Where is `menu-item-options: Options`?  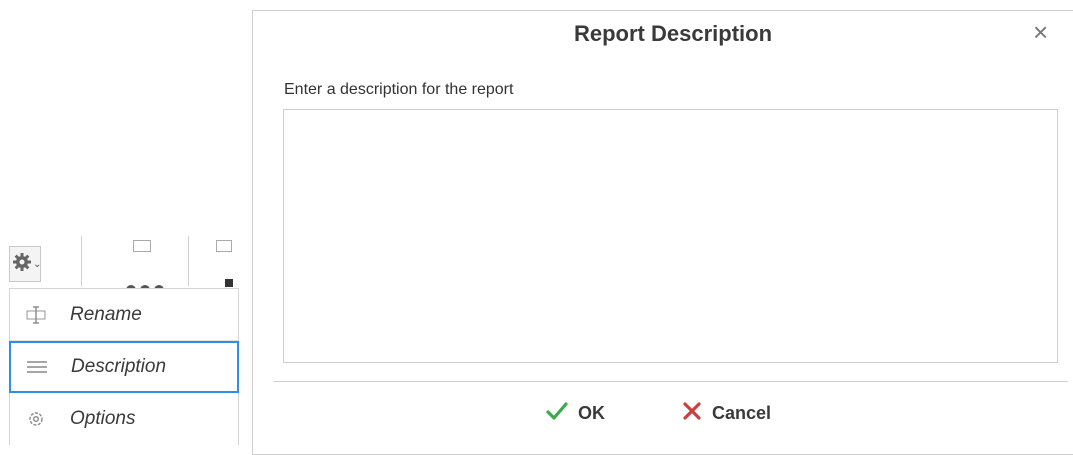 menu-item-options: Options is located at coordinates (124, 419).